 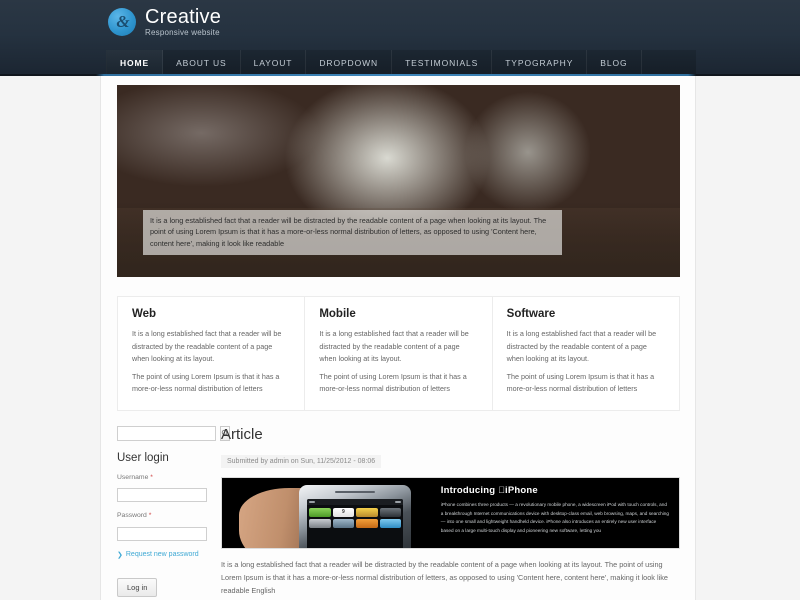 What do you see at coordinates (555, 490) in the screenshot?
I see `iphone-banner-heading: Introducing iPhone` at bounding box center [555, 490].